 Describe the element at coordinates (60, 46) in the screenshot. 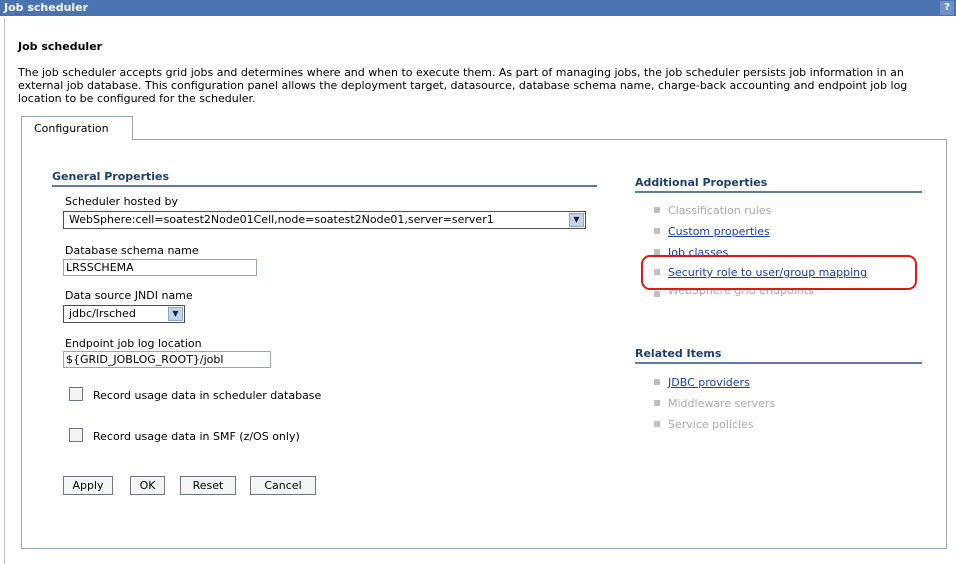

I see `page-title: Job scheduler` at that location.